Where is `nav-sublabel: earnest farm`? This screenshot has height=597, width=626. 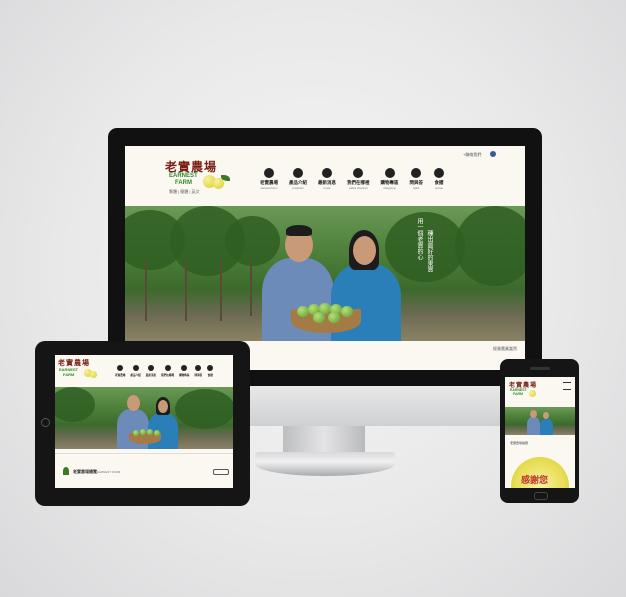 nav-sublabel: earnest farm is located at coordinates (269, 188).